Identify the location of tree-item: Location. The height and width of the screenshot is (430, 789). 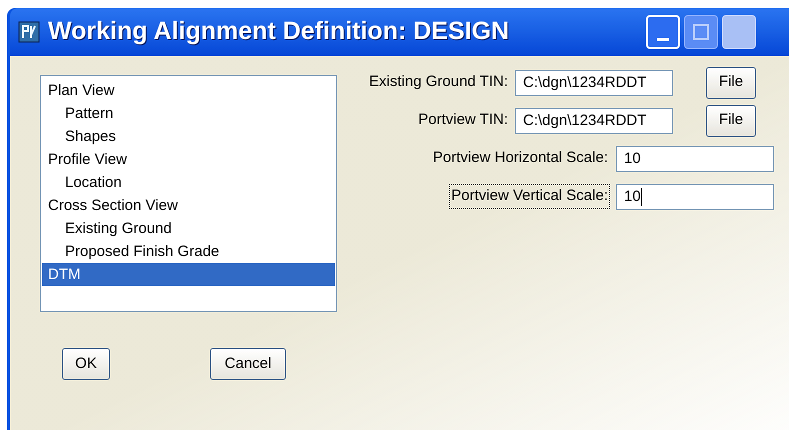
(188, 182).